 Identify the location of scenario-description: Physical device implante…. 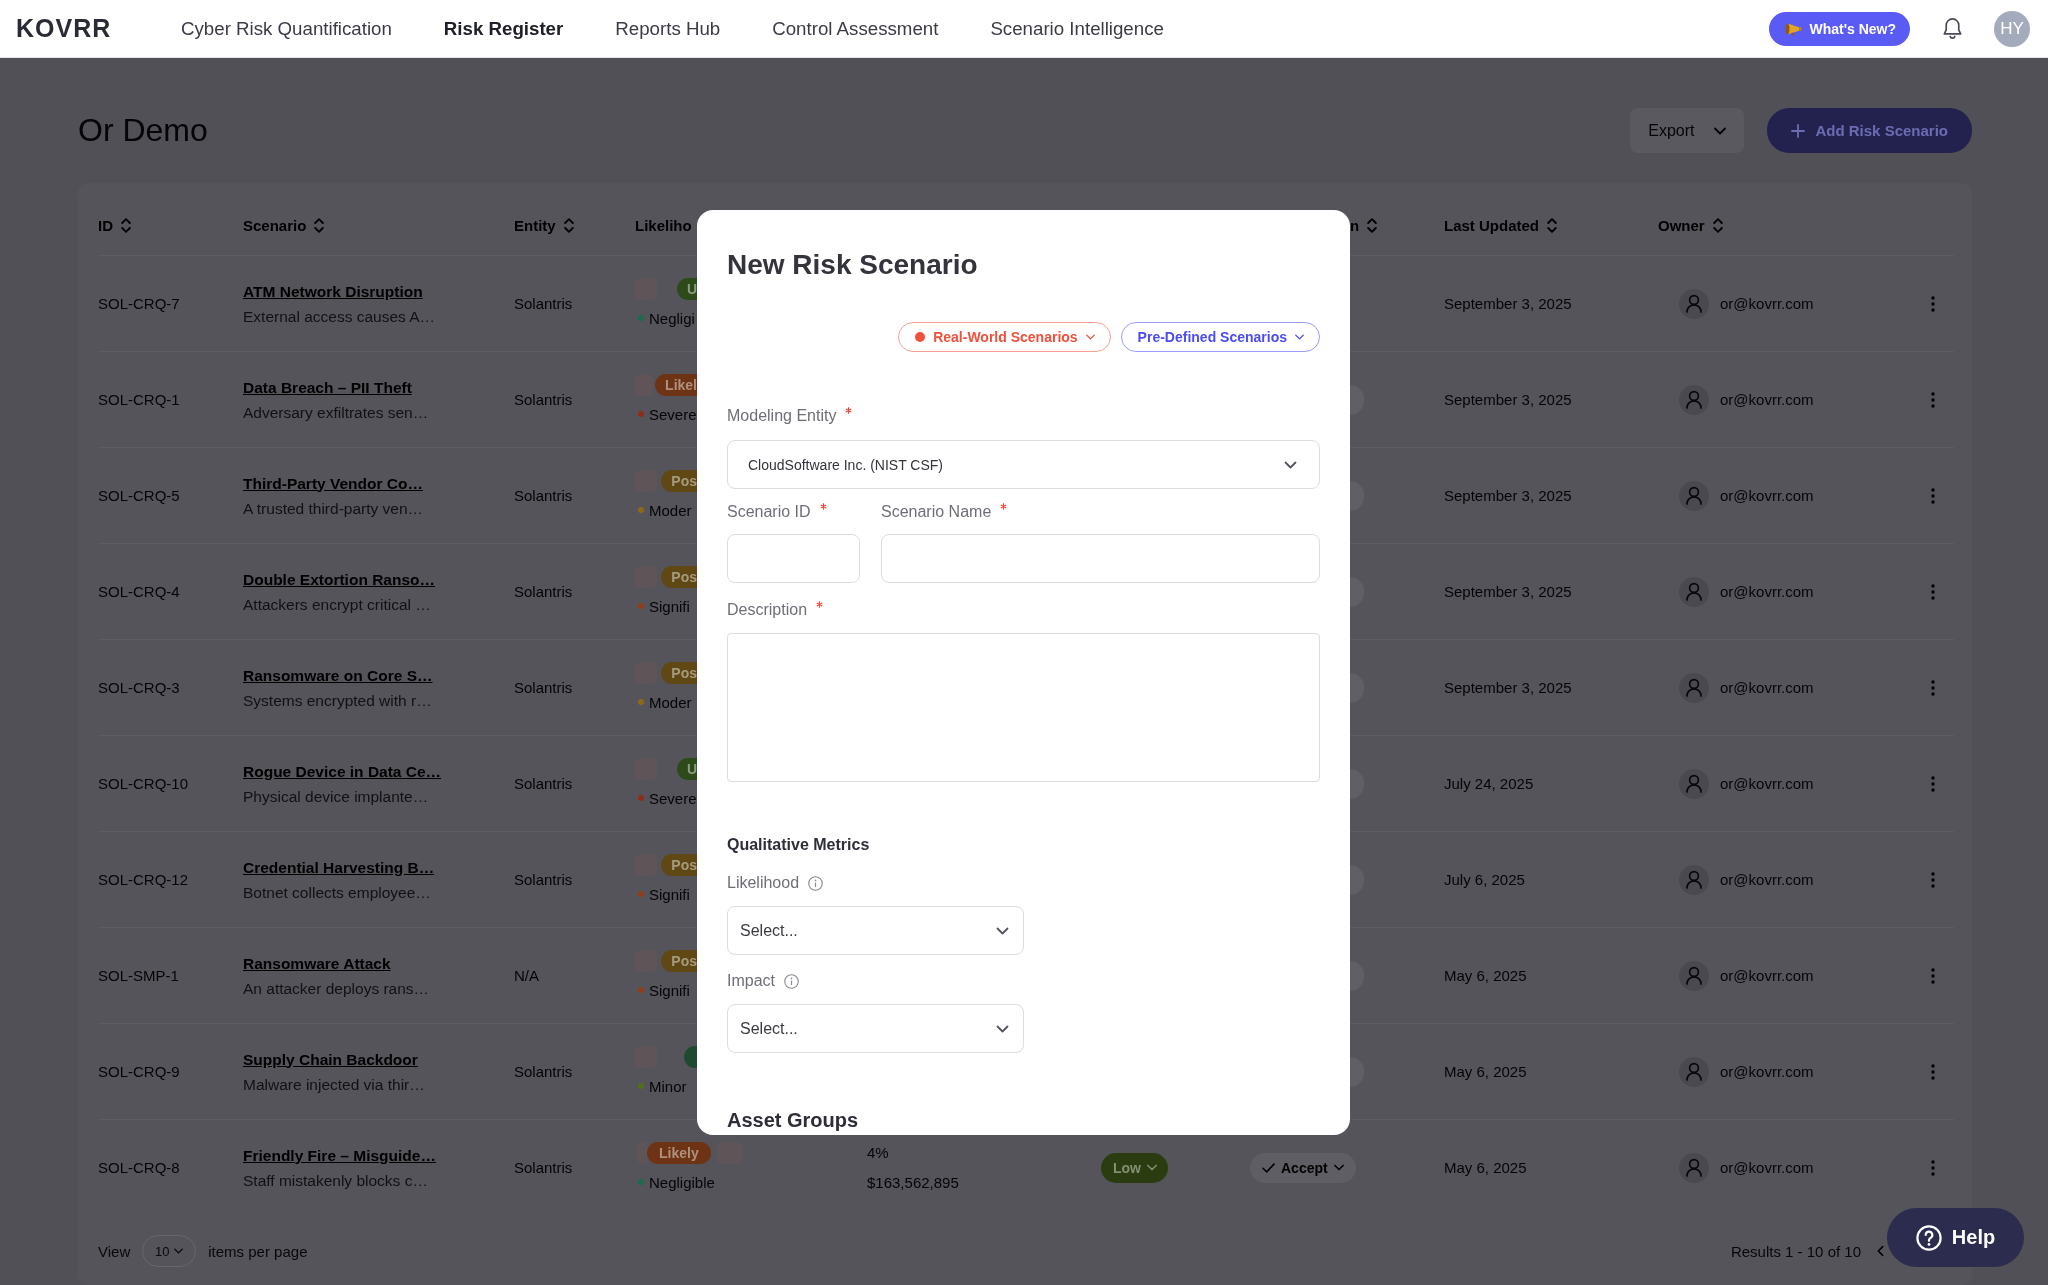
(336, 796).